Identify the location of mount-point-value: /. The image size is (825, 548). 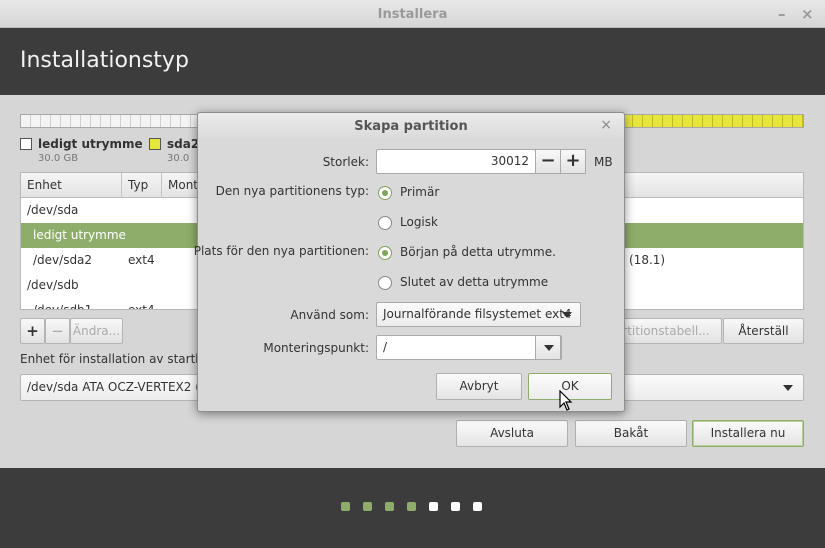
(385, 347).